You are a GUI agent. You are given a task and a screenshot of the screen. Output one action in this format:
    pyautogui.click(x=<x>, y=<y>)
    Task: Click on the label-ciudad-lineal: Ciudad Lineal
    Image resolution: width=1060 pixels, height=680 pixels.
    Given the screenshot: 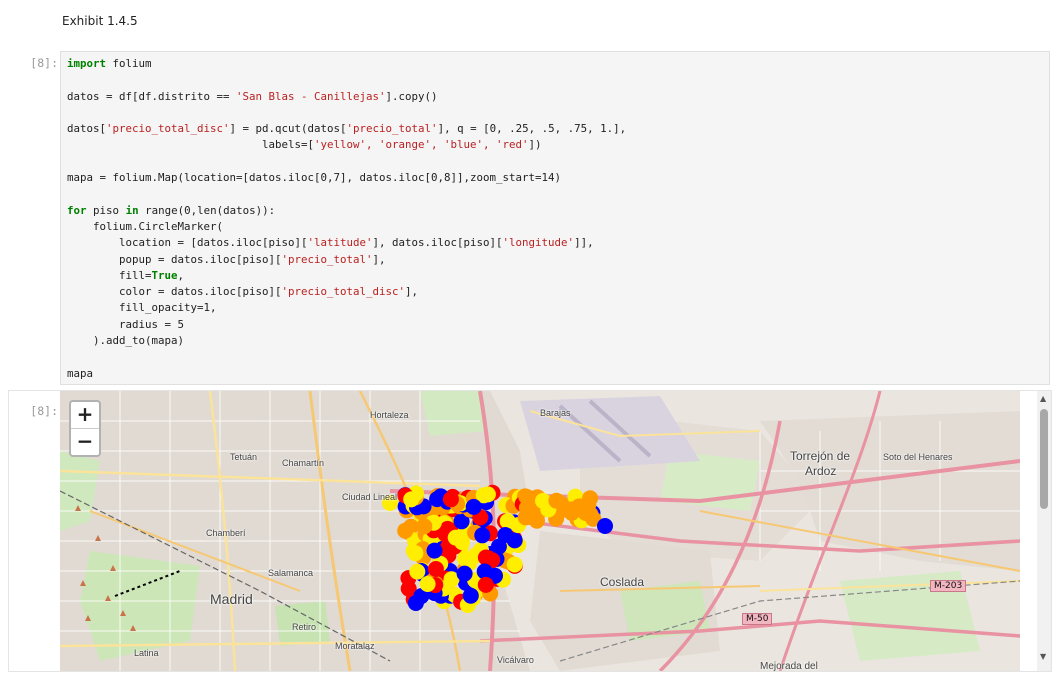 What is the action you would take?
    pyautogui.click(x=370, y=497)
    